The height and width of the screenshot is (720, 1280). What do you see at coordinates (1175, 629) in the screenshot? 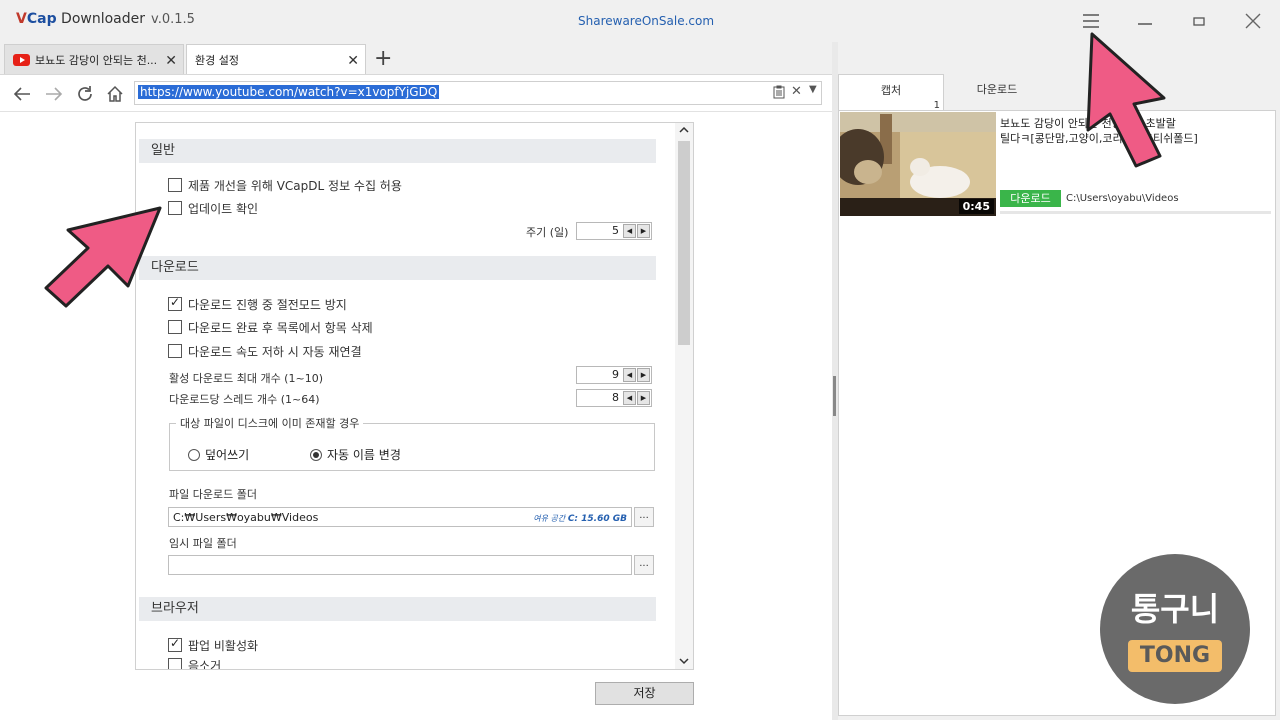
I see `watermark-logo: 통구니 TONG` at bounding box center [1175, 629].